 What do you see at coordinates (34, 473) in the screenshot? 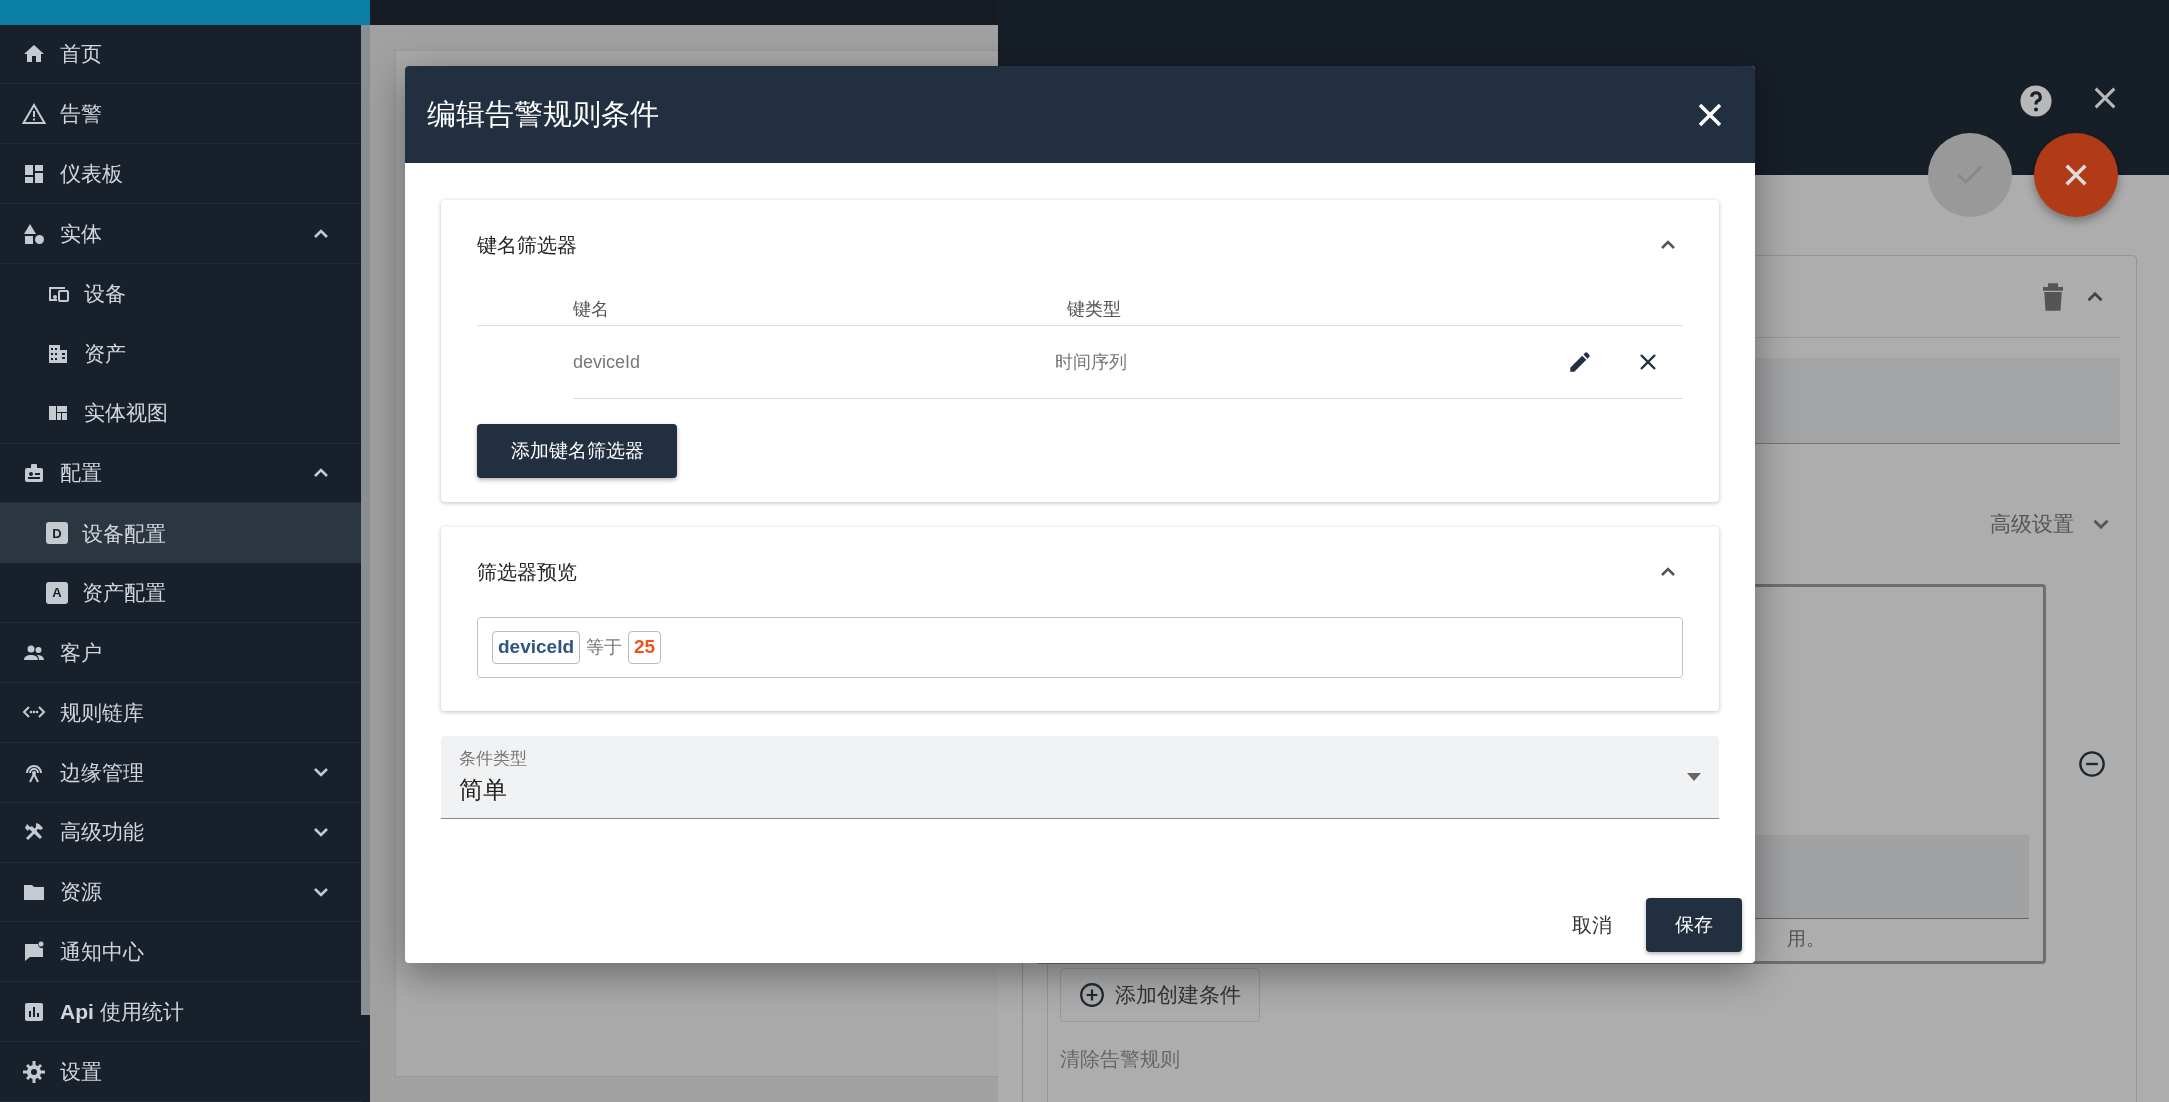
I see `badge-icon` at bounding box center [34, 473].